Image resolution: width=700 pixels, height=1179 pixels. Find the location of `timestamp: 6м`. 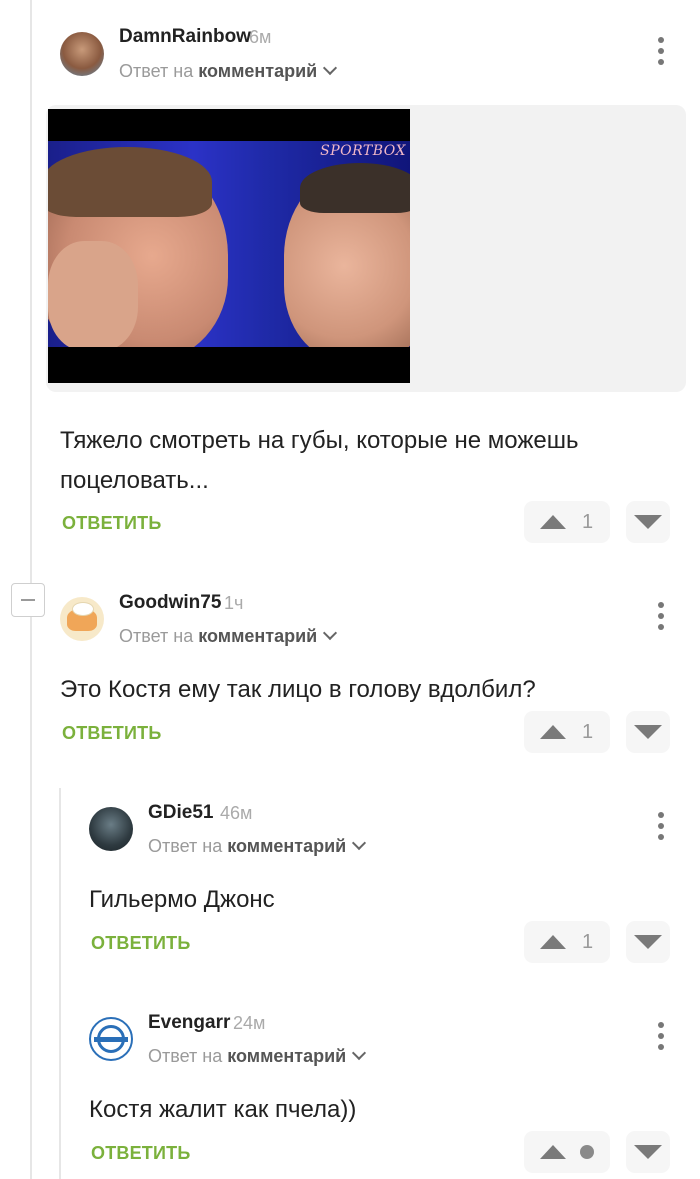

timestamp: 6м is located at coordinates (260, 37).